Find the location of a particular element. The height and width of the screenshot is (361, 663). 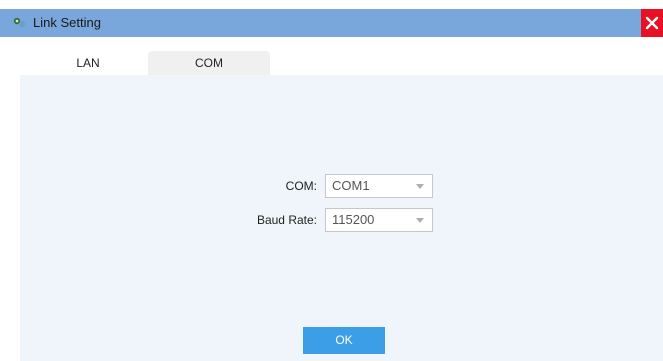

window-title: Link Setting is located at coordinates (67, 22).